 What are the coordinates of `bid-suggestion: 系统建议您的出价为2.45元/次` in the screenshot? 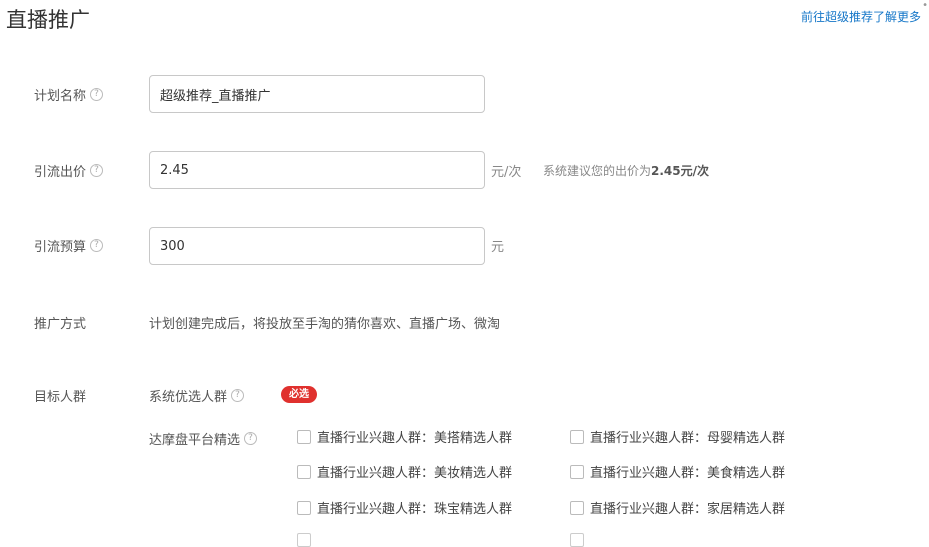 It's located at (626, 170).